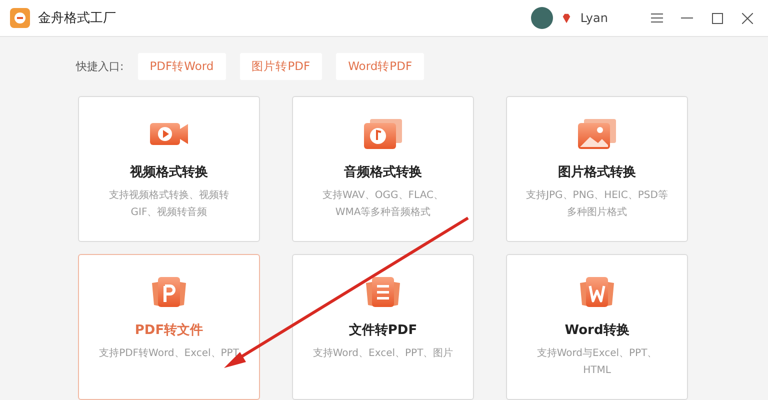 This screenshot has height=400, width=768. Describe the element at coordinates (169, 353) in the screenshot. I see `card-description: 支持PDF转Word、Excel、PPT` at that location.